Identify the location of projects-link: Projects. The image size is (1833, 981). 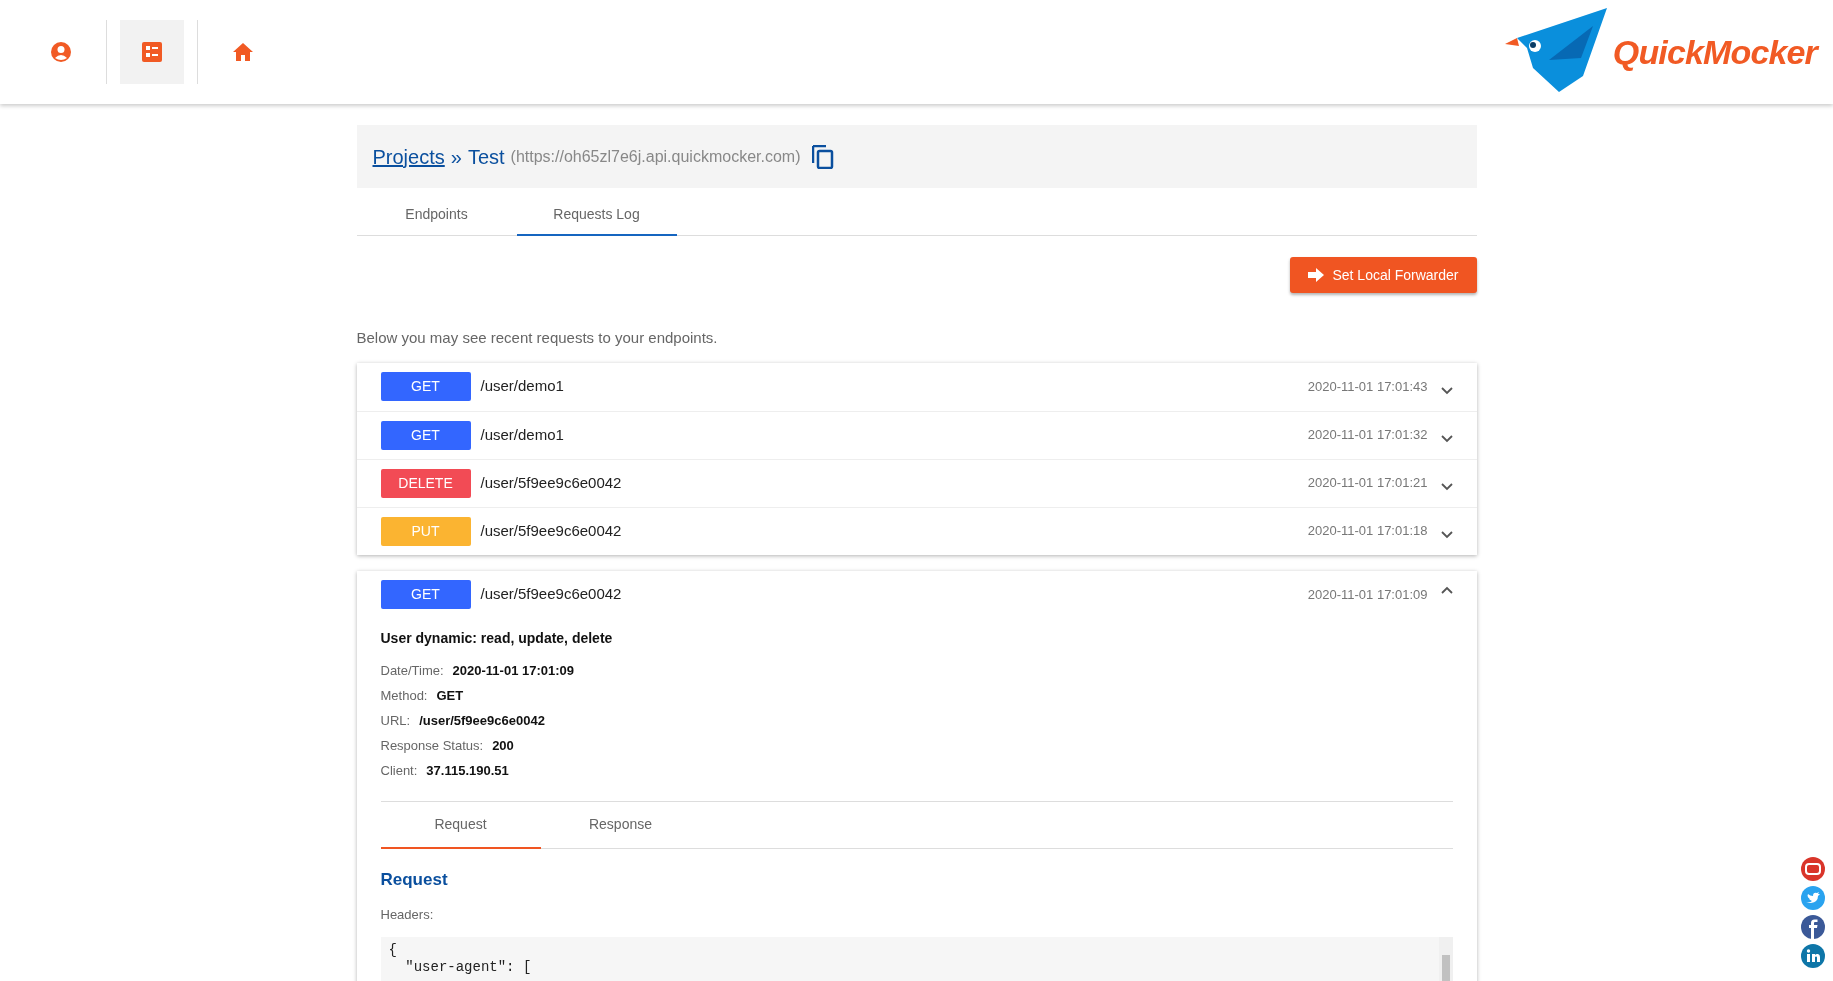
(408, 156).